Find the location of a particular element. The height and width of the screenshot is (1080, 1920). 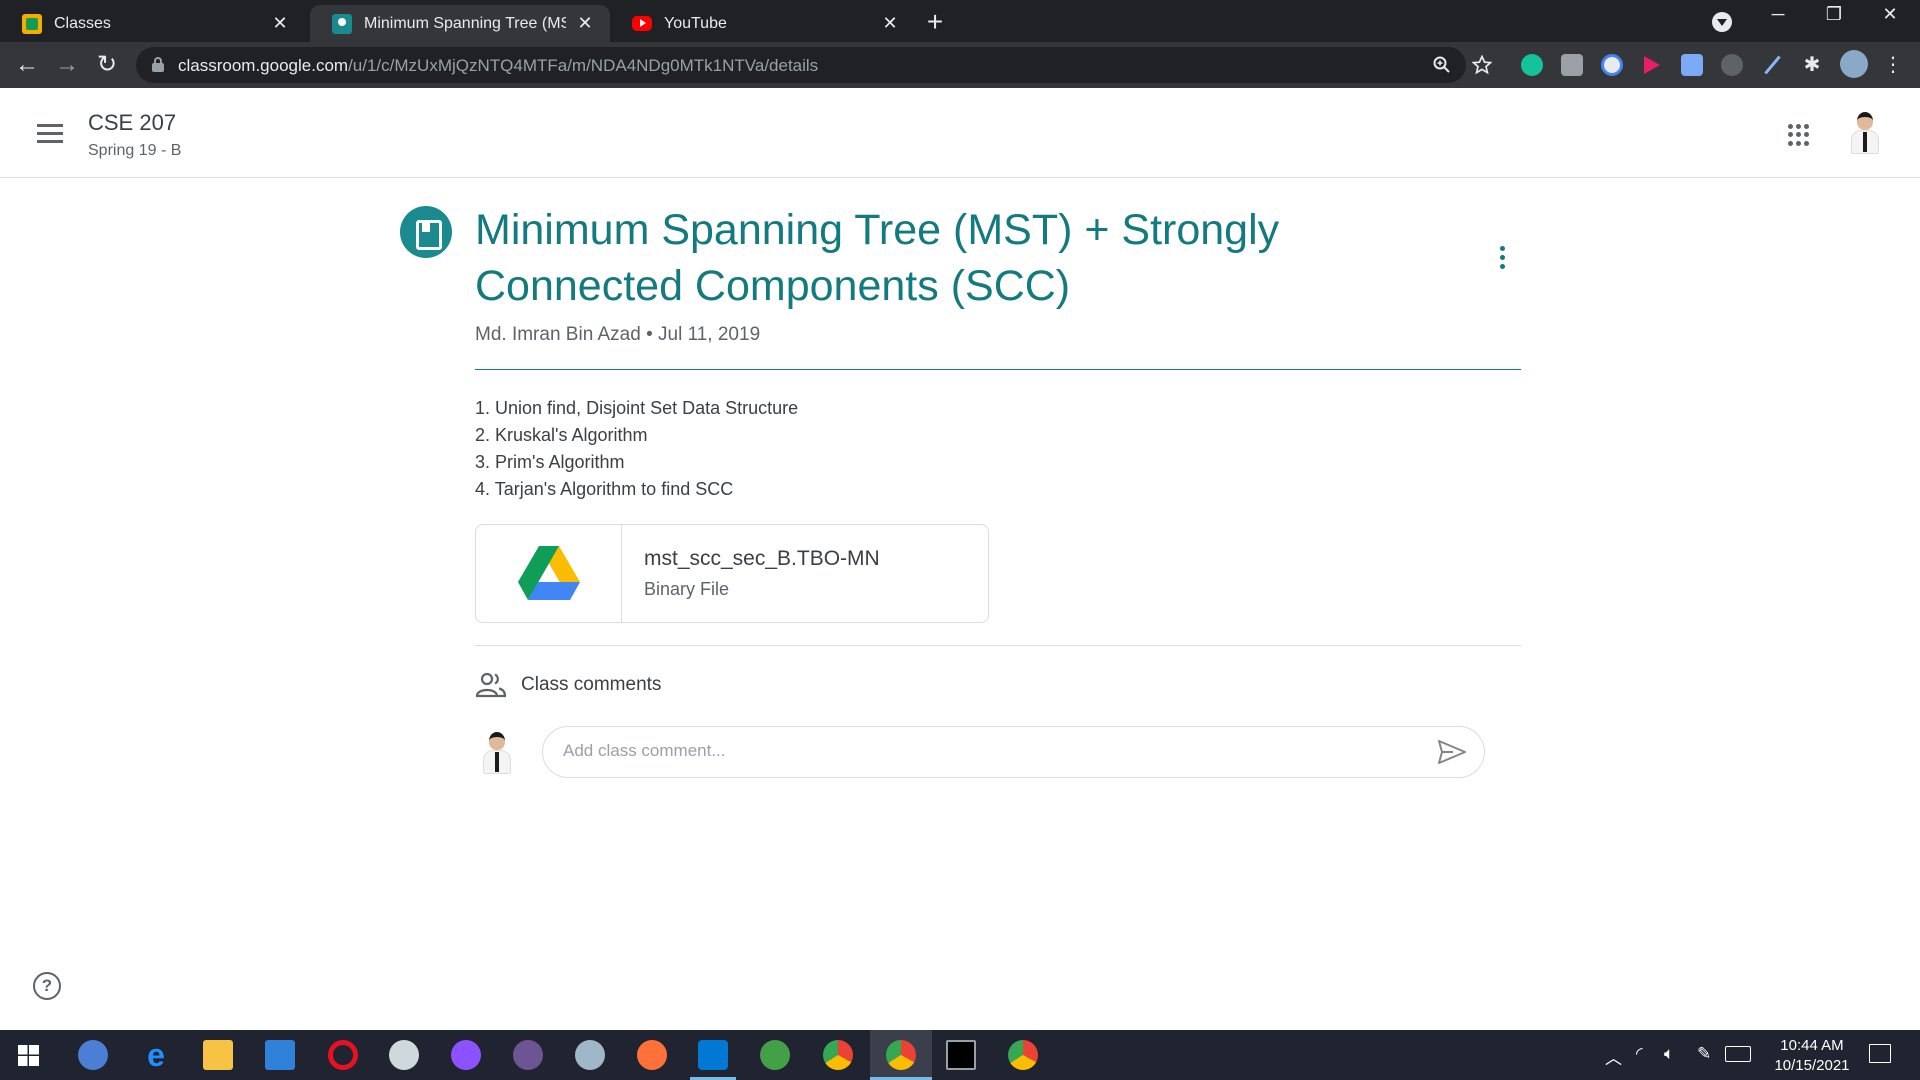

lock-icon is located at coordinates (158, 64).